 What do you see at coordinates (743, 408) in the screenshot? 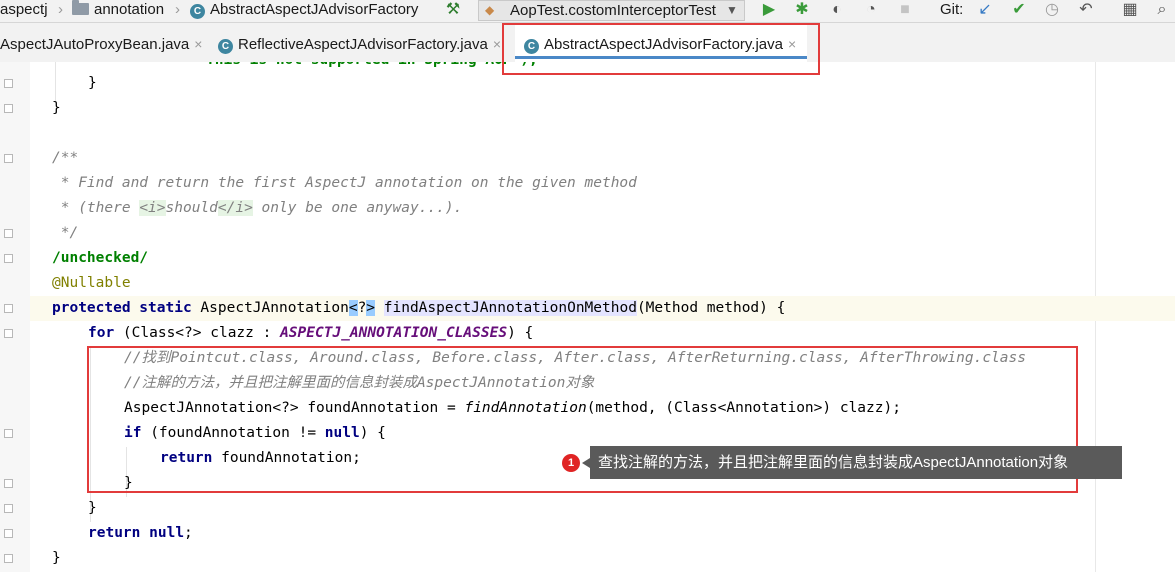
I see `code-text: (method, (Class<Annotation>) clazz);` at bounding box center [743, 408].